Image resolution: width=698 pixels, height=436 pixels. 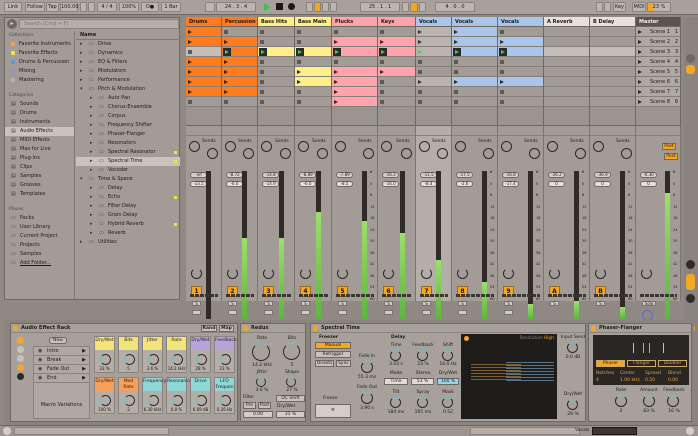 What do you see at coordinates (307, 175) in the screenshot?
I see `volume-display: -8.89` at bounding box center [307, 175].